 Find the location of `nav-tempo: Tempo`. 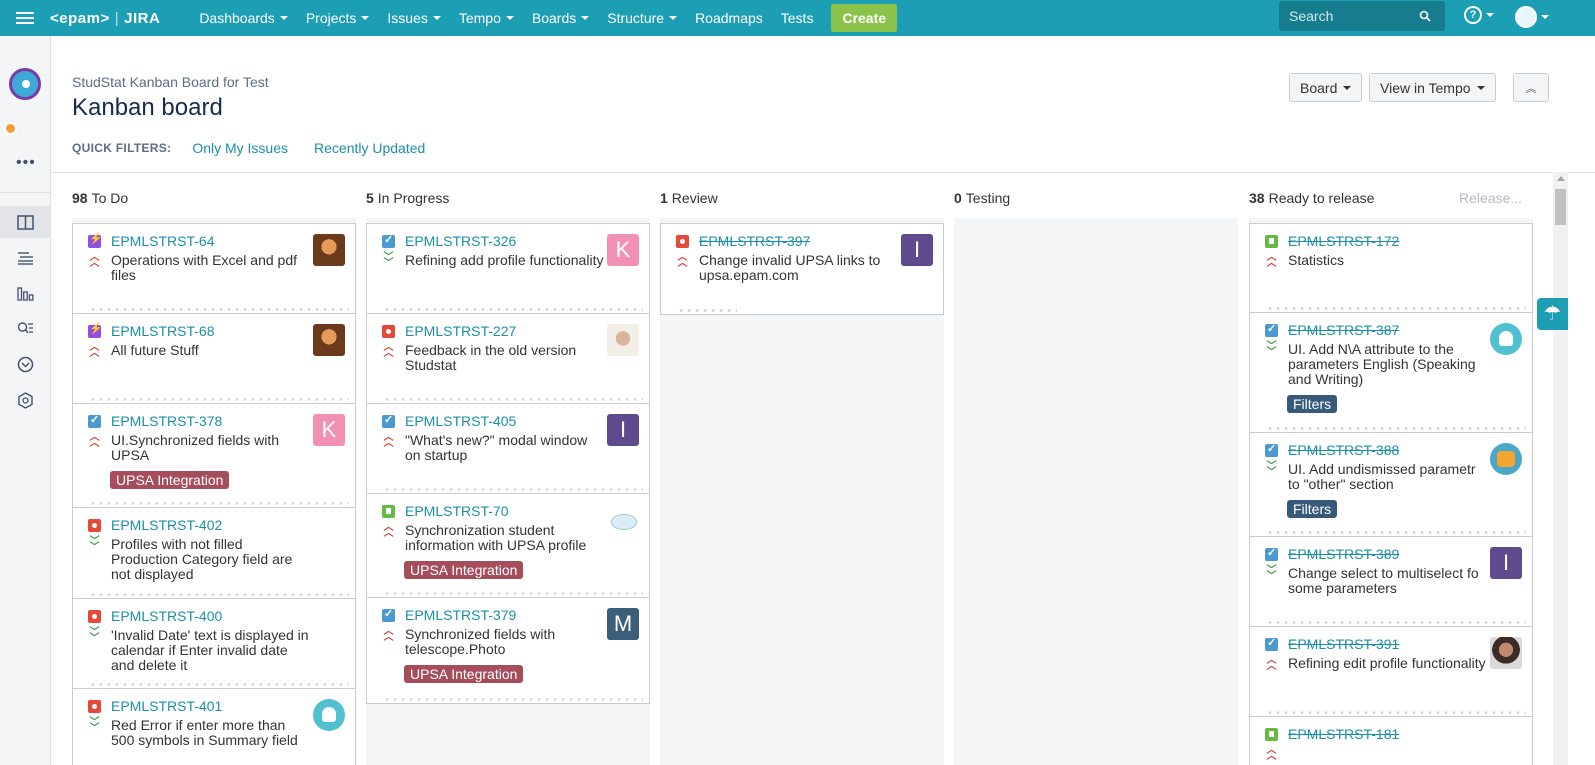

nav-tempo: Tempo is located at coordinates (486, 18).